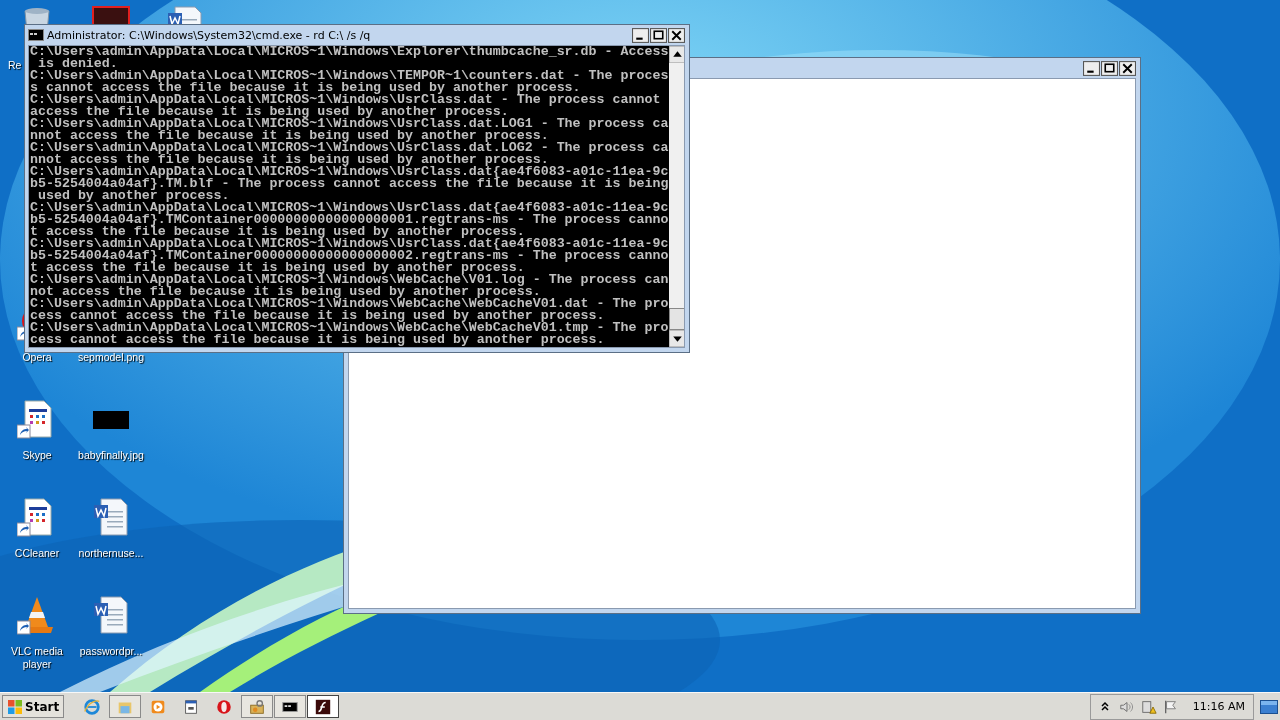 This screenshot has width=1280, height=720. Describe the element at coordinates (257, 706) in the screenshot. I see `installer-icon` at that location.